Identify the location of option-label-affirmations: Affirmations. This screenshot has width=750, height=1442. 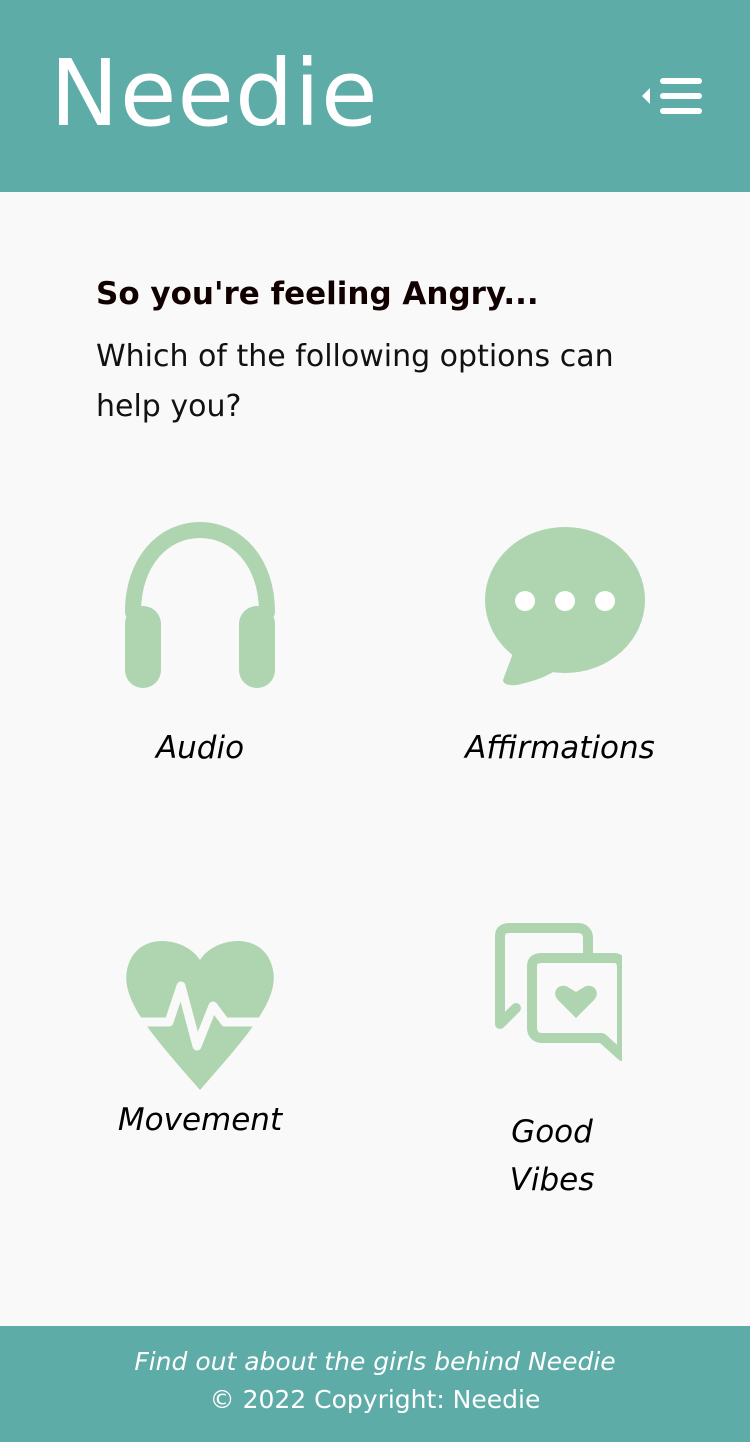
(560, 748).